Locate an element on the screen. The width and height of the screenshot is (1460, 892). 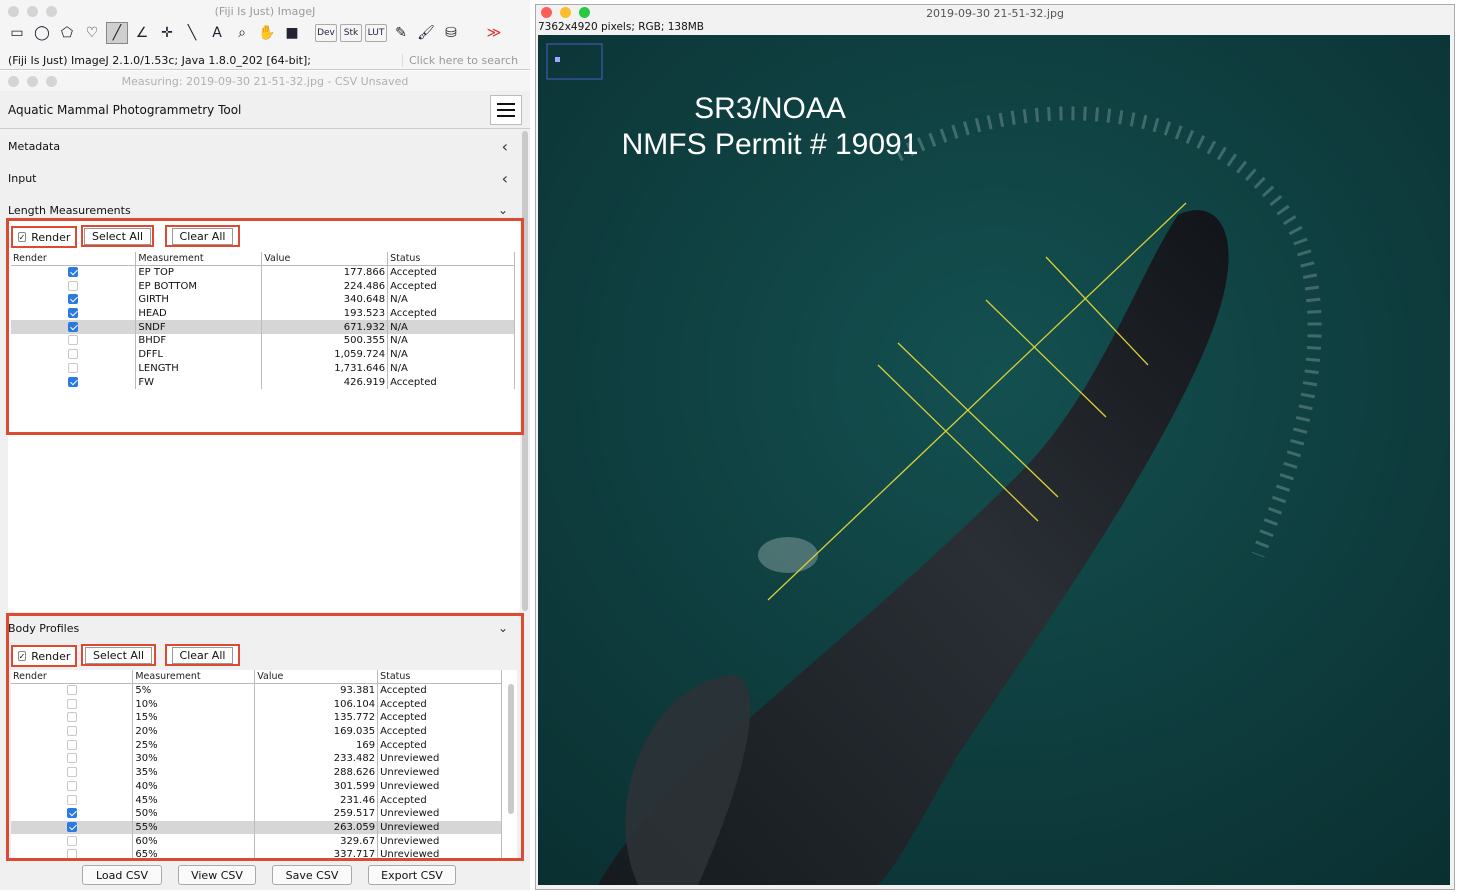
length-row: SNDF 671.932 N/A is located at coordinates (263, 327).